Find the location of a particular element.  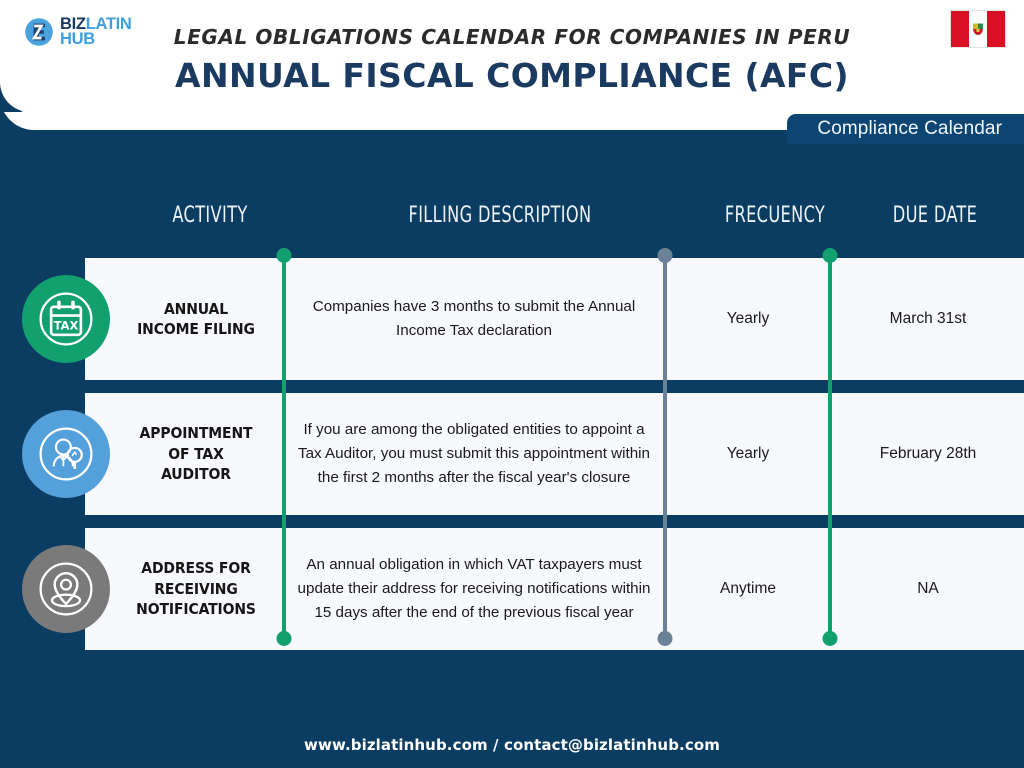

peru-flag-icon is located at coordinates (978, 29).